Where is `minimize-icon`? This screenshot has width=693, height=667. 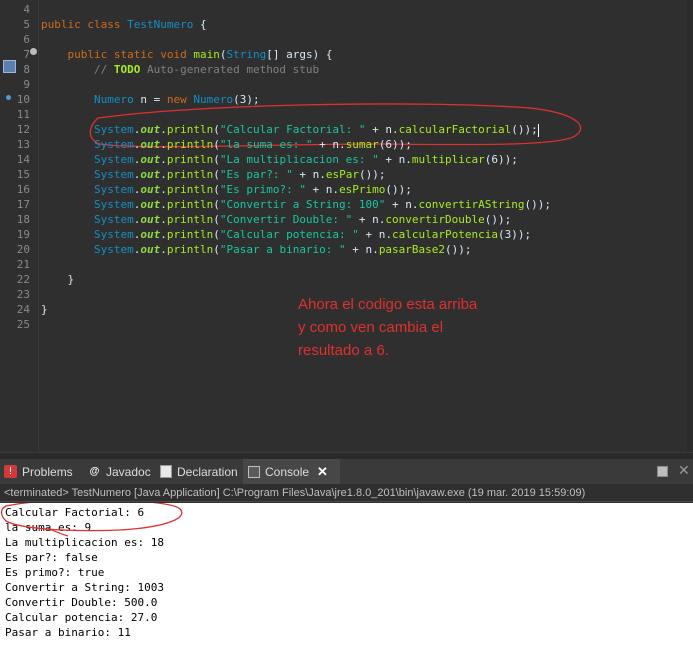
minimize-icon is located at coordinates (662, 471).